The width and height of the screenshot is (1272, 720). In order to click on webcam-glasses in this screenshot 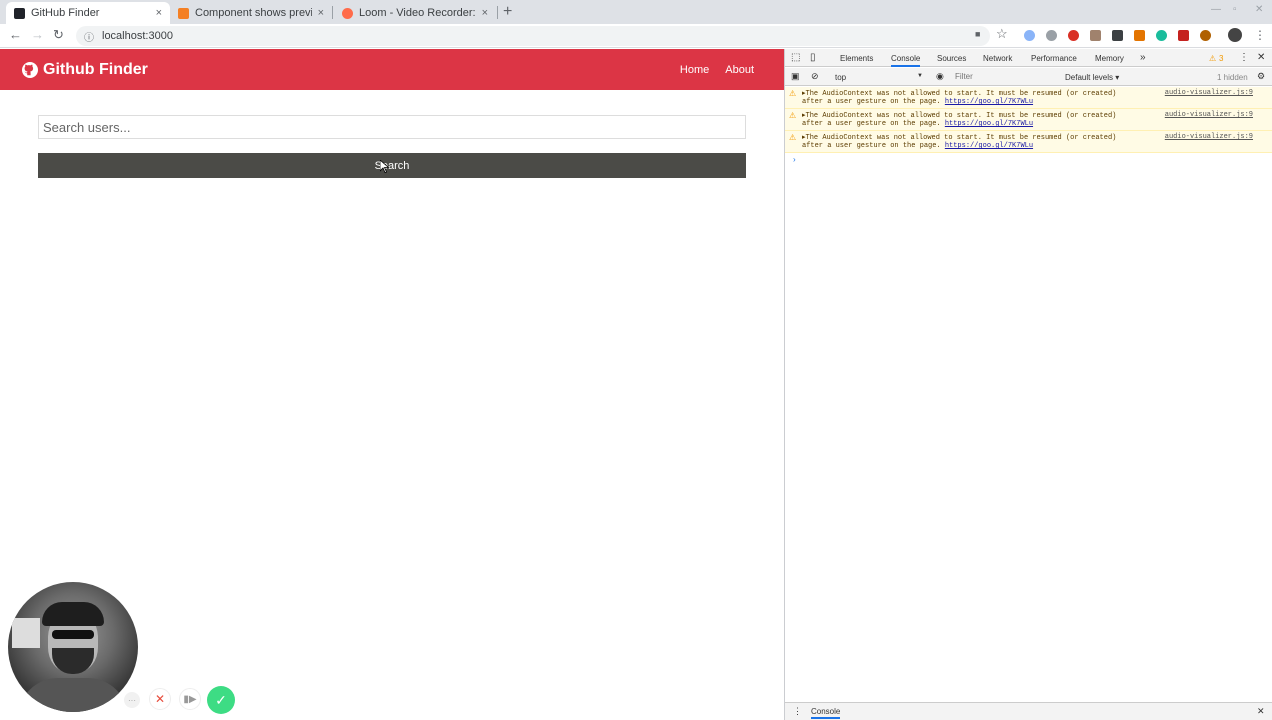, I will do `click(73, 634)`.